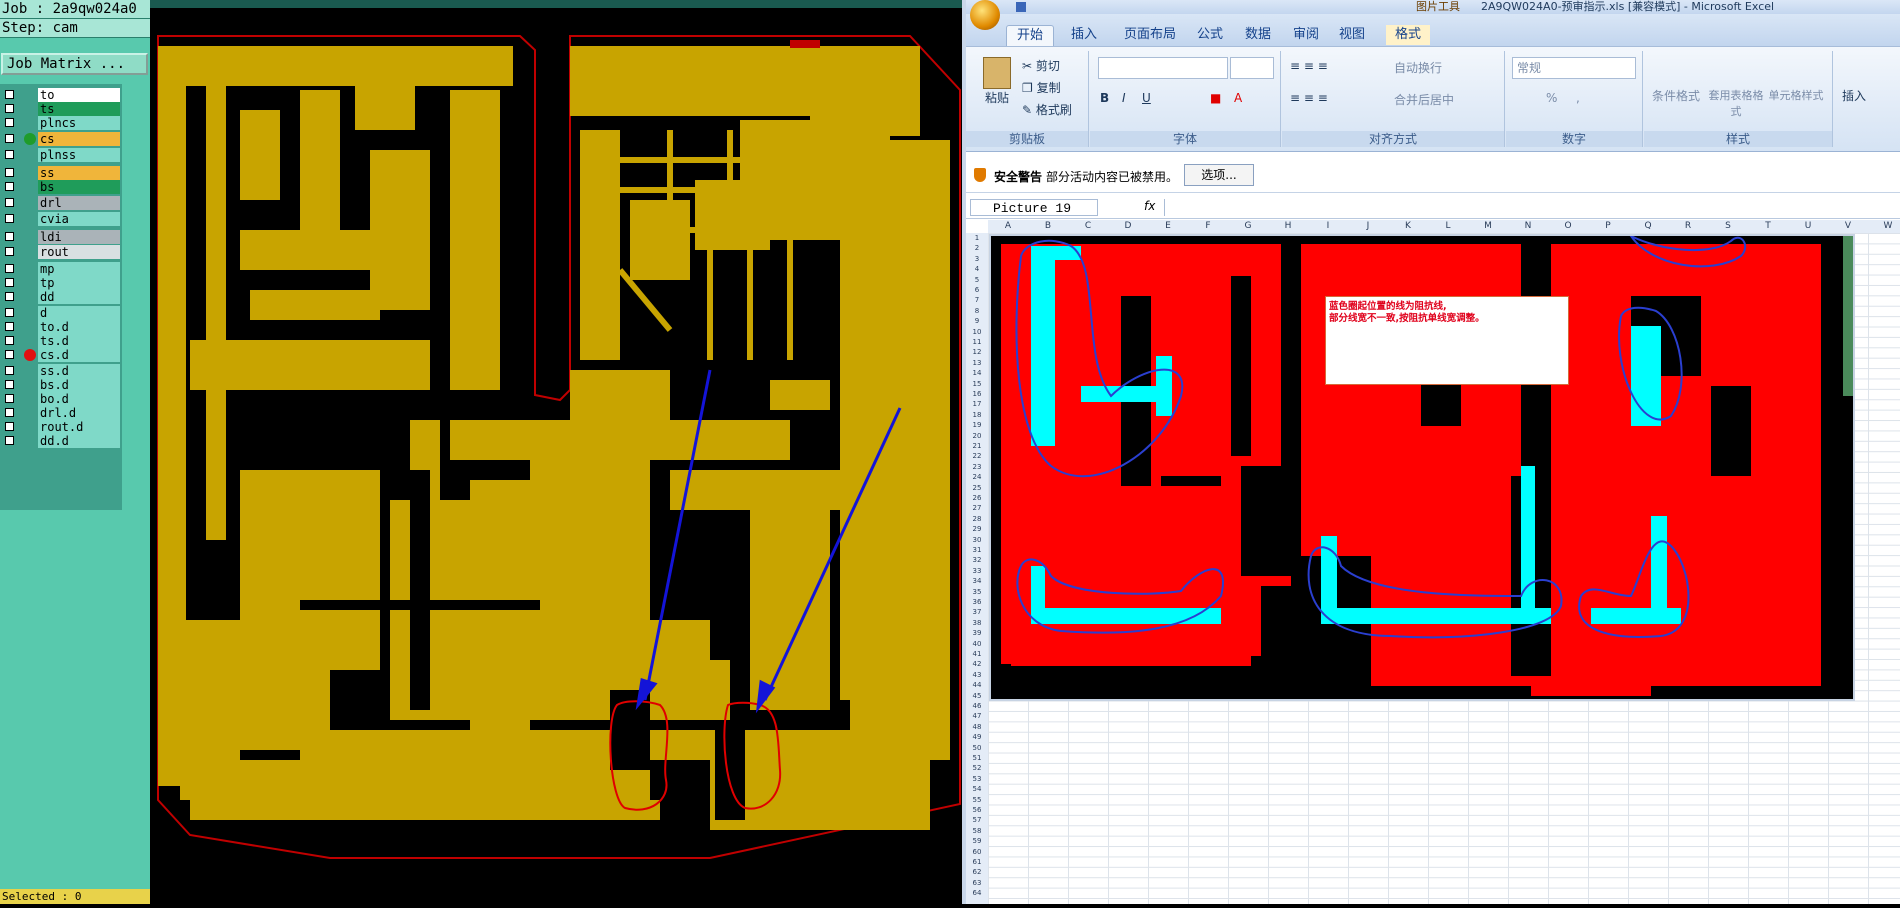  Describe the element at coordinates (977, 415) in the screenshot. I see `row-number: 18` at that location.